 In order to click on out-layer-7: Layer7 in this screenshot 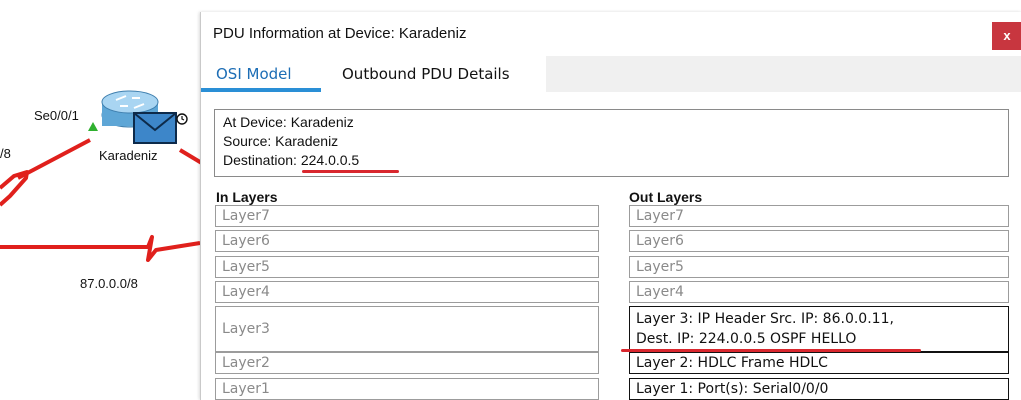, I will do `click(819, 216)`.